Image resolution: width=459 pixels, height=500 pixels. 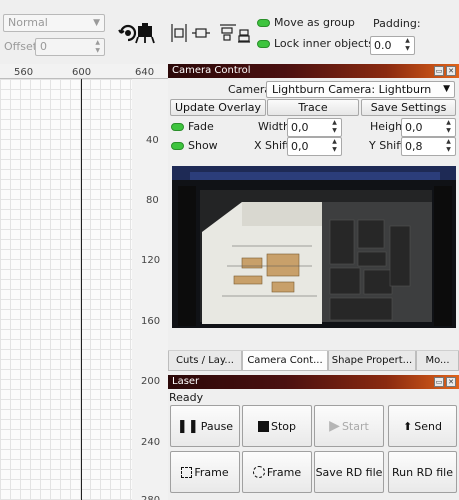 I want to click on trace-button: Trace, so click(x=313, y=107).